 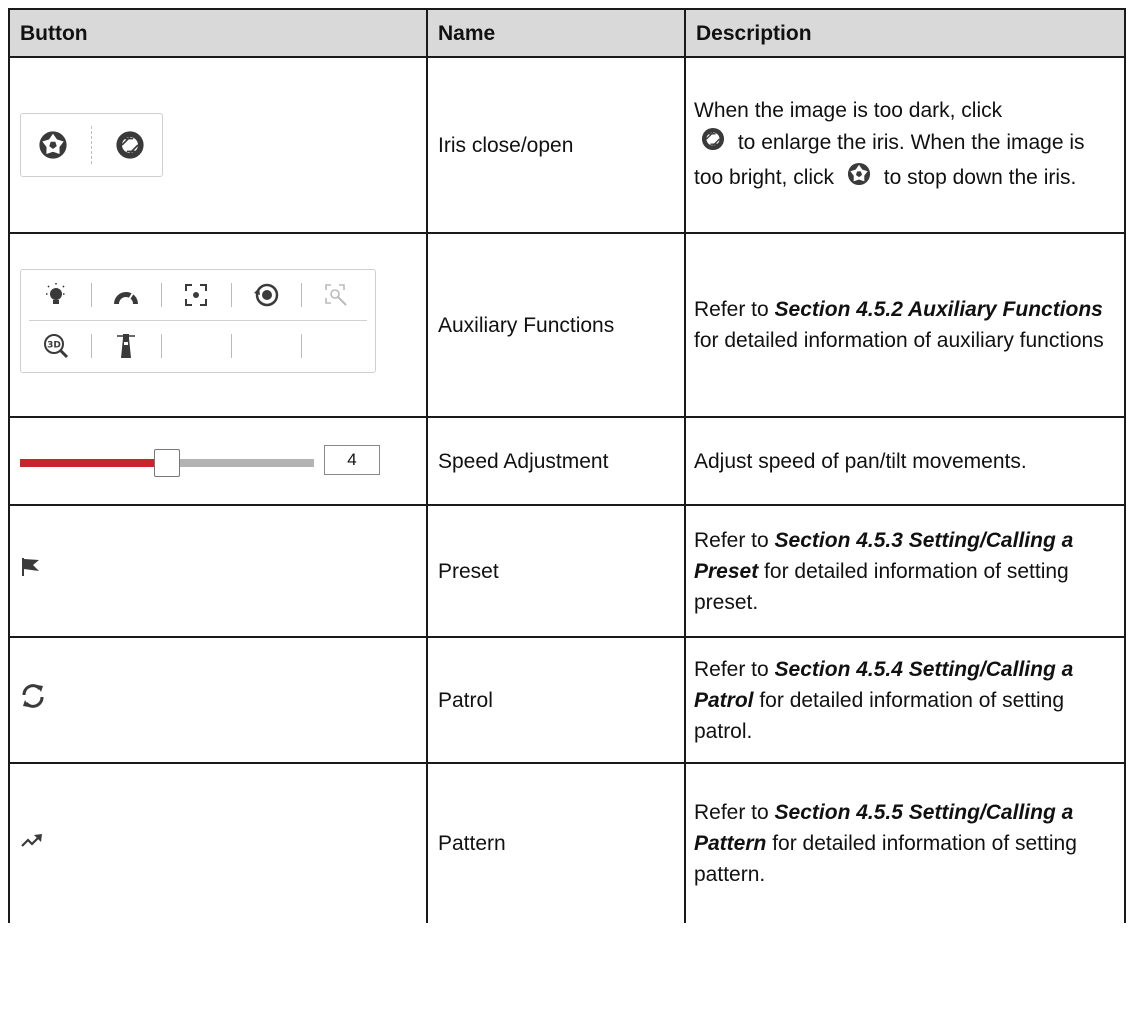 I want to click on name-cell: Patrol, so click(x=556, y=700).